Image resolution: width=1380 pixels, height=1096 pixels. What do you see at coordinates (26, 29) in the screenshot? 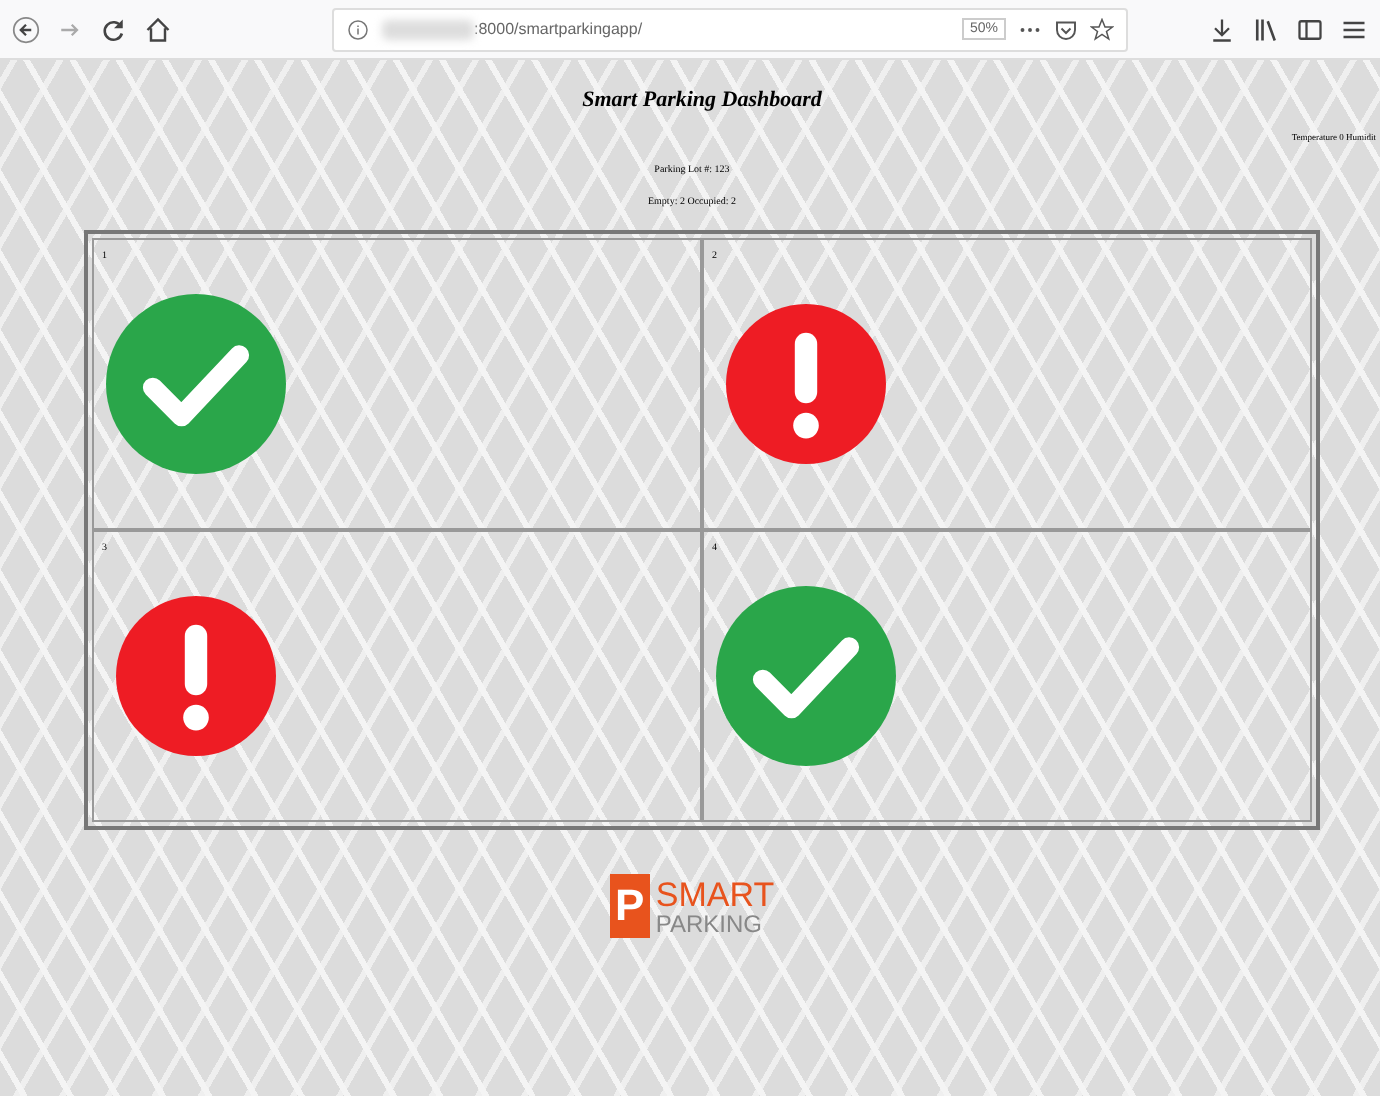
I see `back-icon` at bounding box center [26, 29].